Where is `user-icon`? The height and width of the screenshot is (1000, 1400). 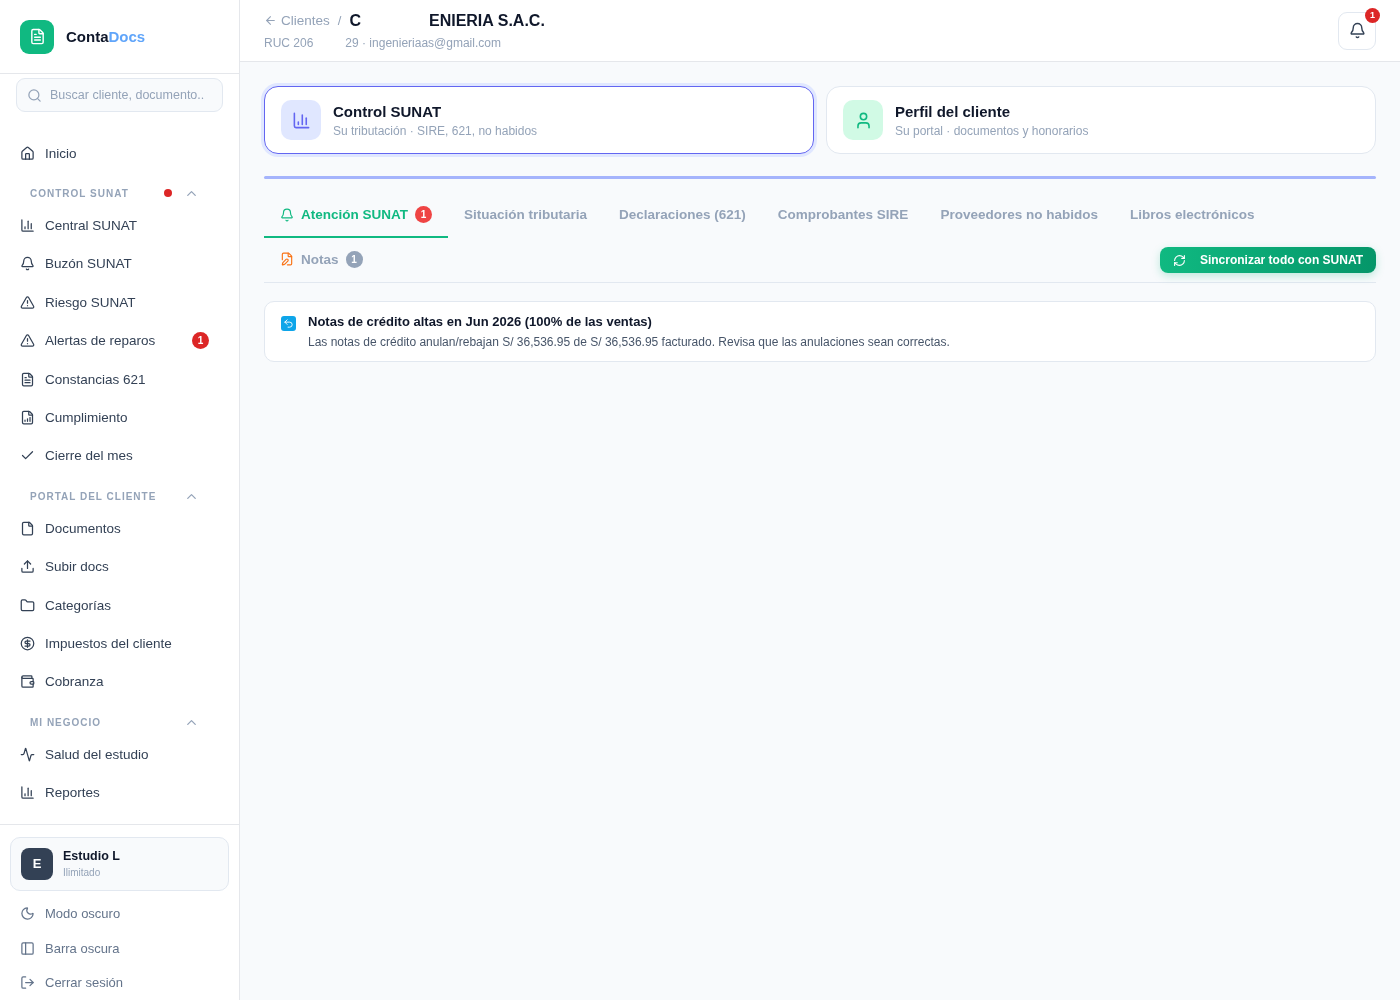
user-icon is located at coordinates (863, 120).